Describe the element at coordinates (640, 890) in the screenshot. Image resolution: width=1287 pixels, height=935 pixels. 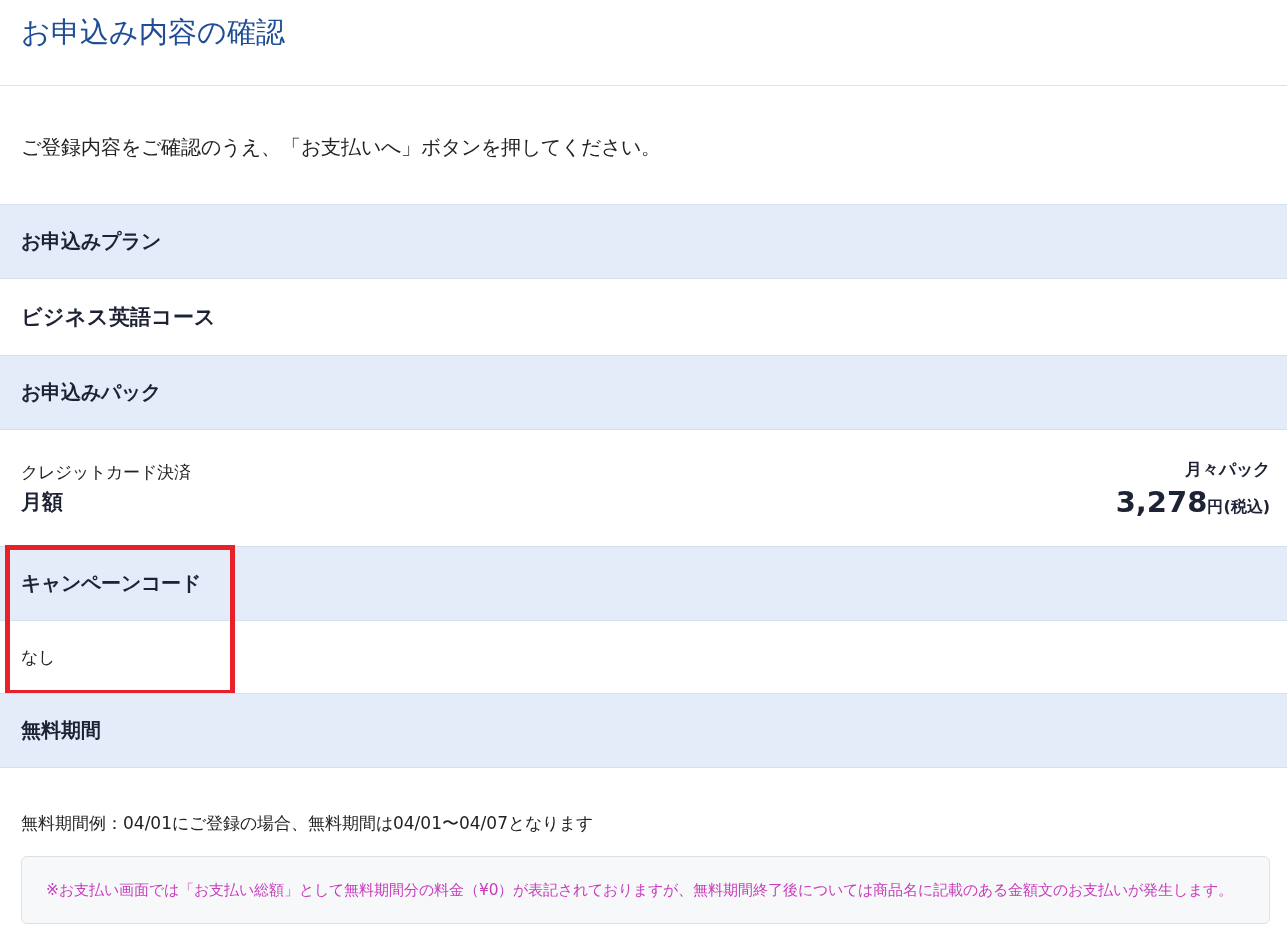
I see `notice-text: ※お支払い画面では「お支払い総額」として無料期間分の料金（¥0）が表記されておりますが、無料期間終了後については商品名に記載のある金額文のお支払いが発生します。` at that location.